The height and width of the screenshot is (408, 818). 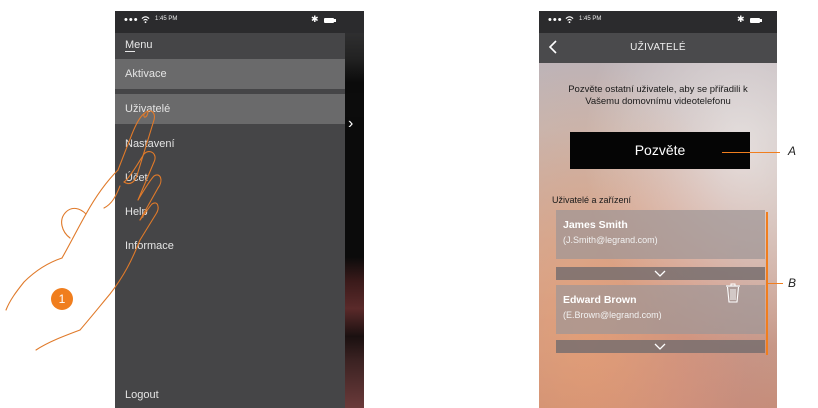 I want to click on background-app-peek: ›, so click(x=354, y=209).